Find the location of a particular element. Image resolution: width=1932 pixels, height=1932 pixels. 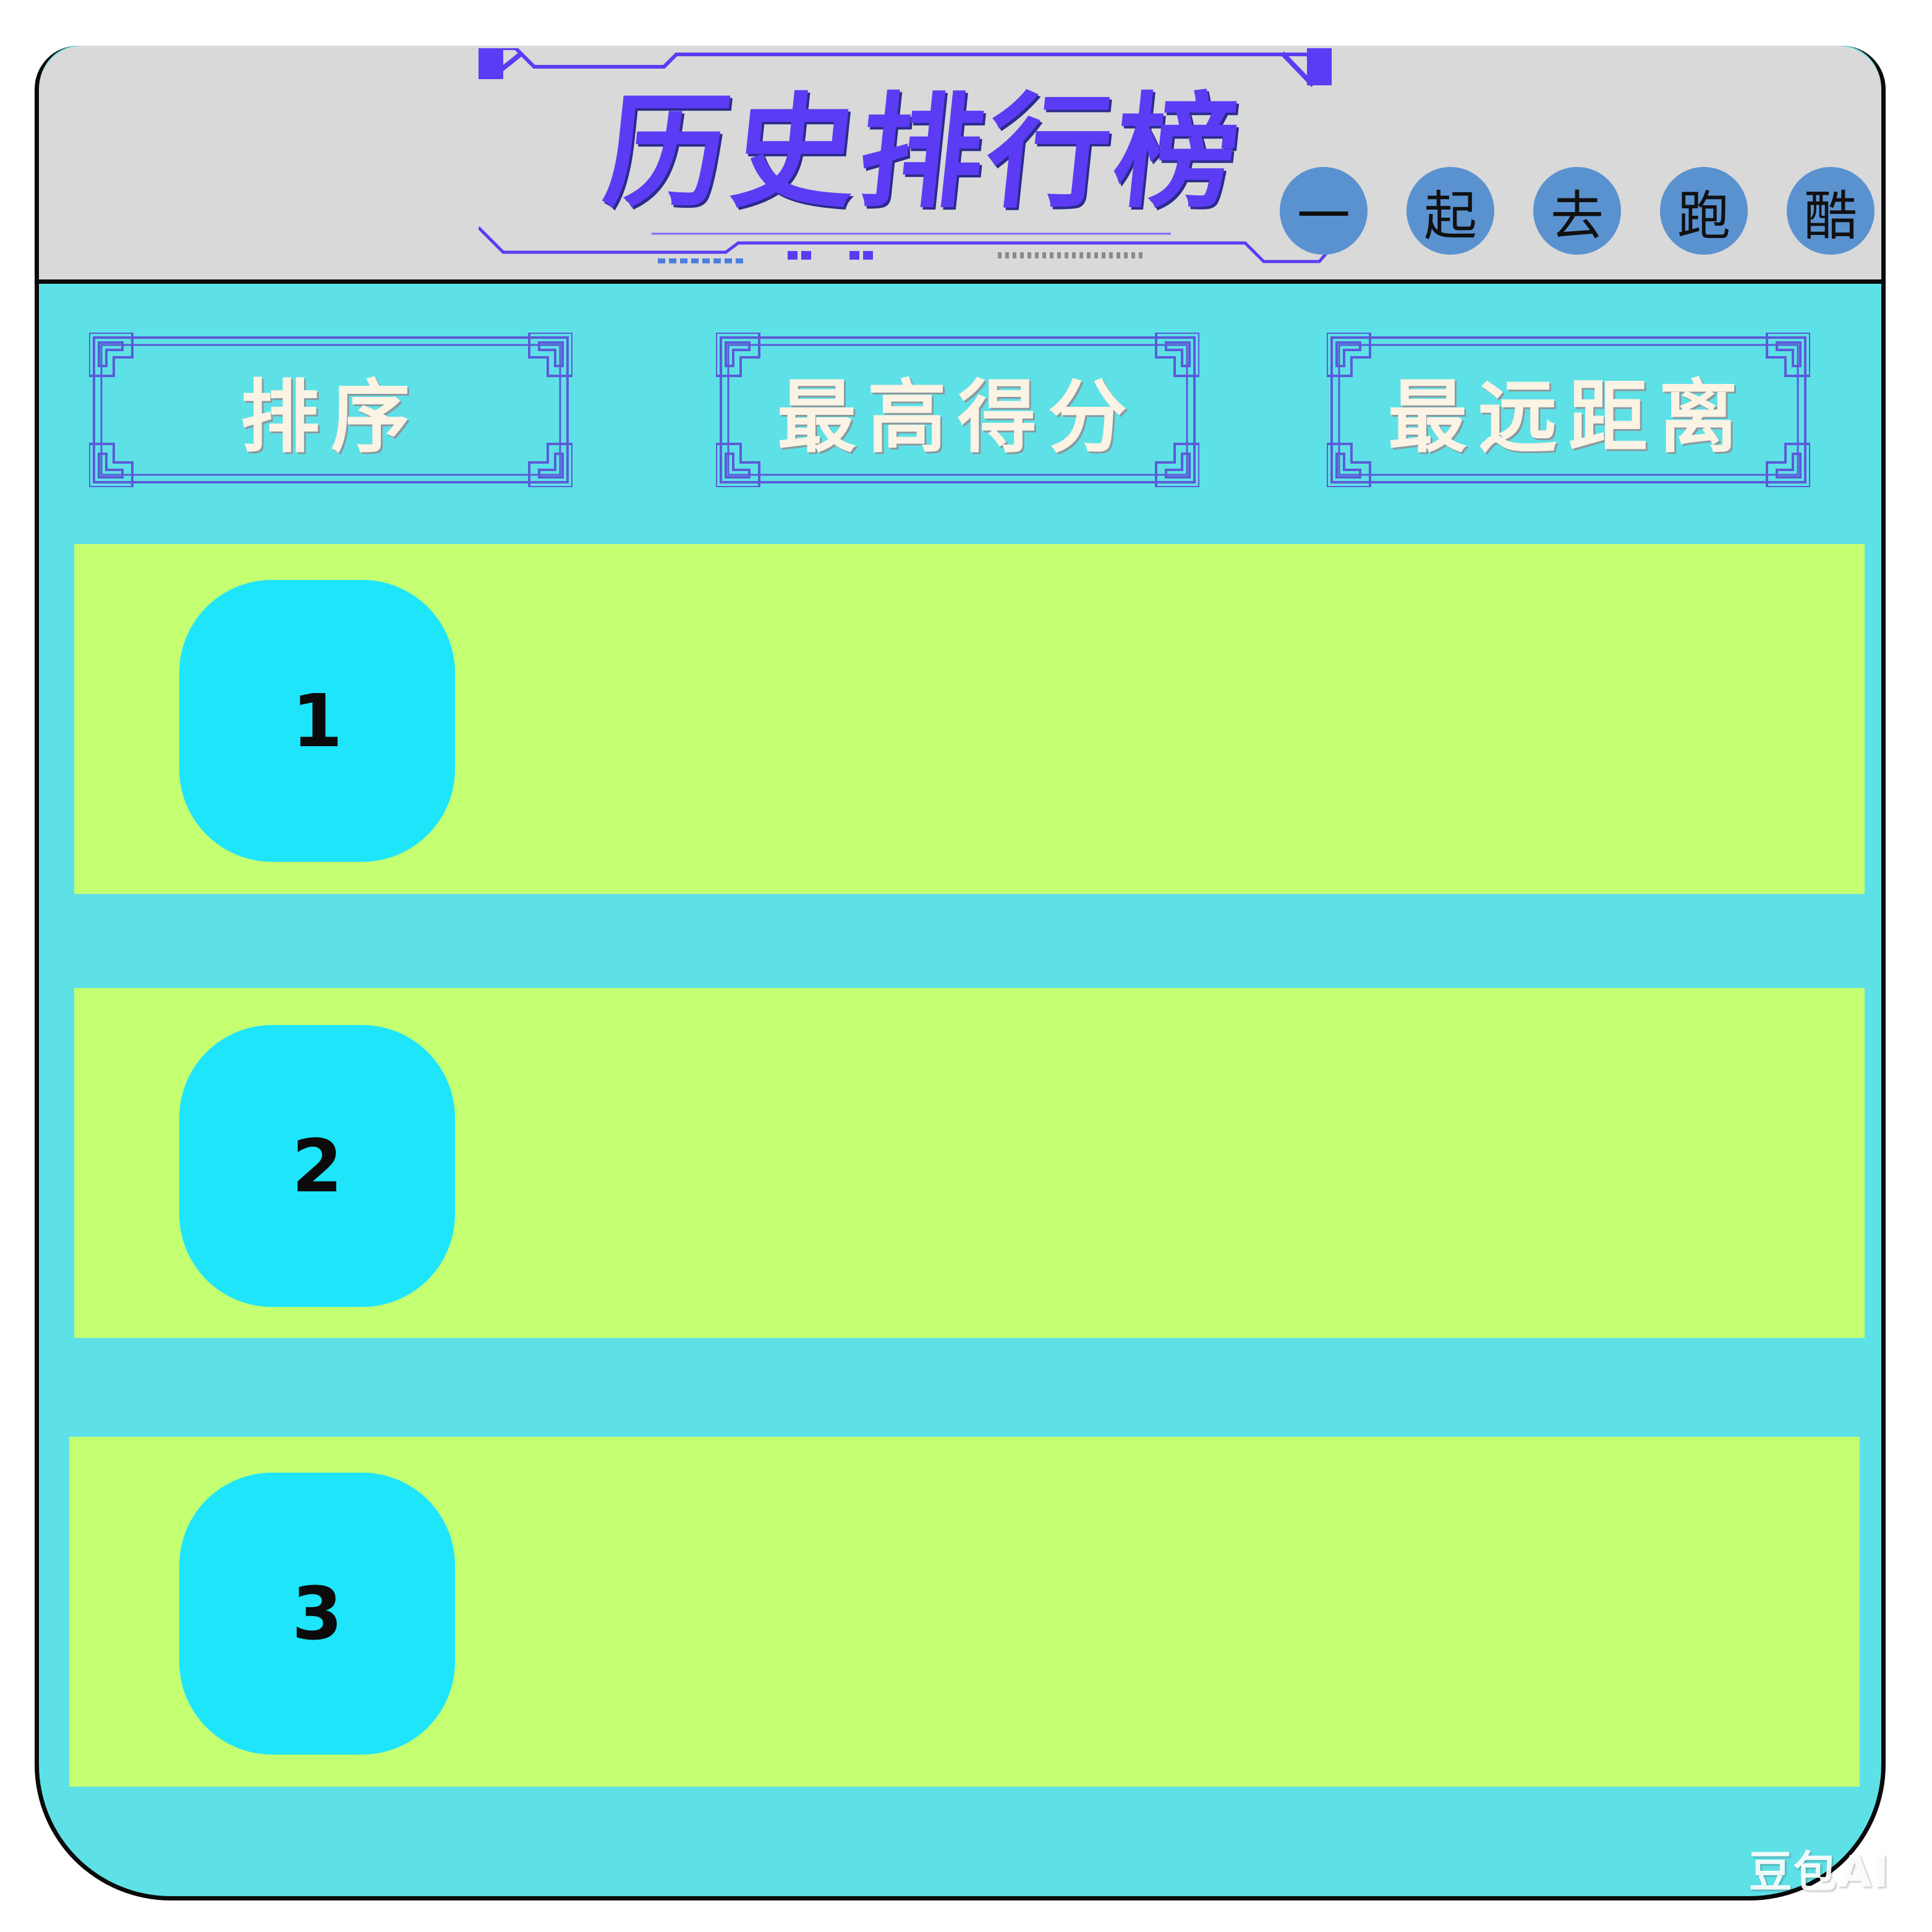

column-header-high-score: 最高得分 is located at coordinates (957, 410).